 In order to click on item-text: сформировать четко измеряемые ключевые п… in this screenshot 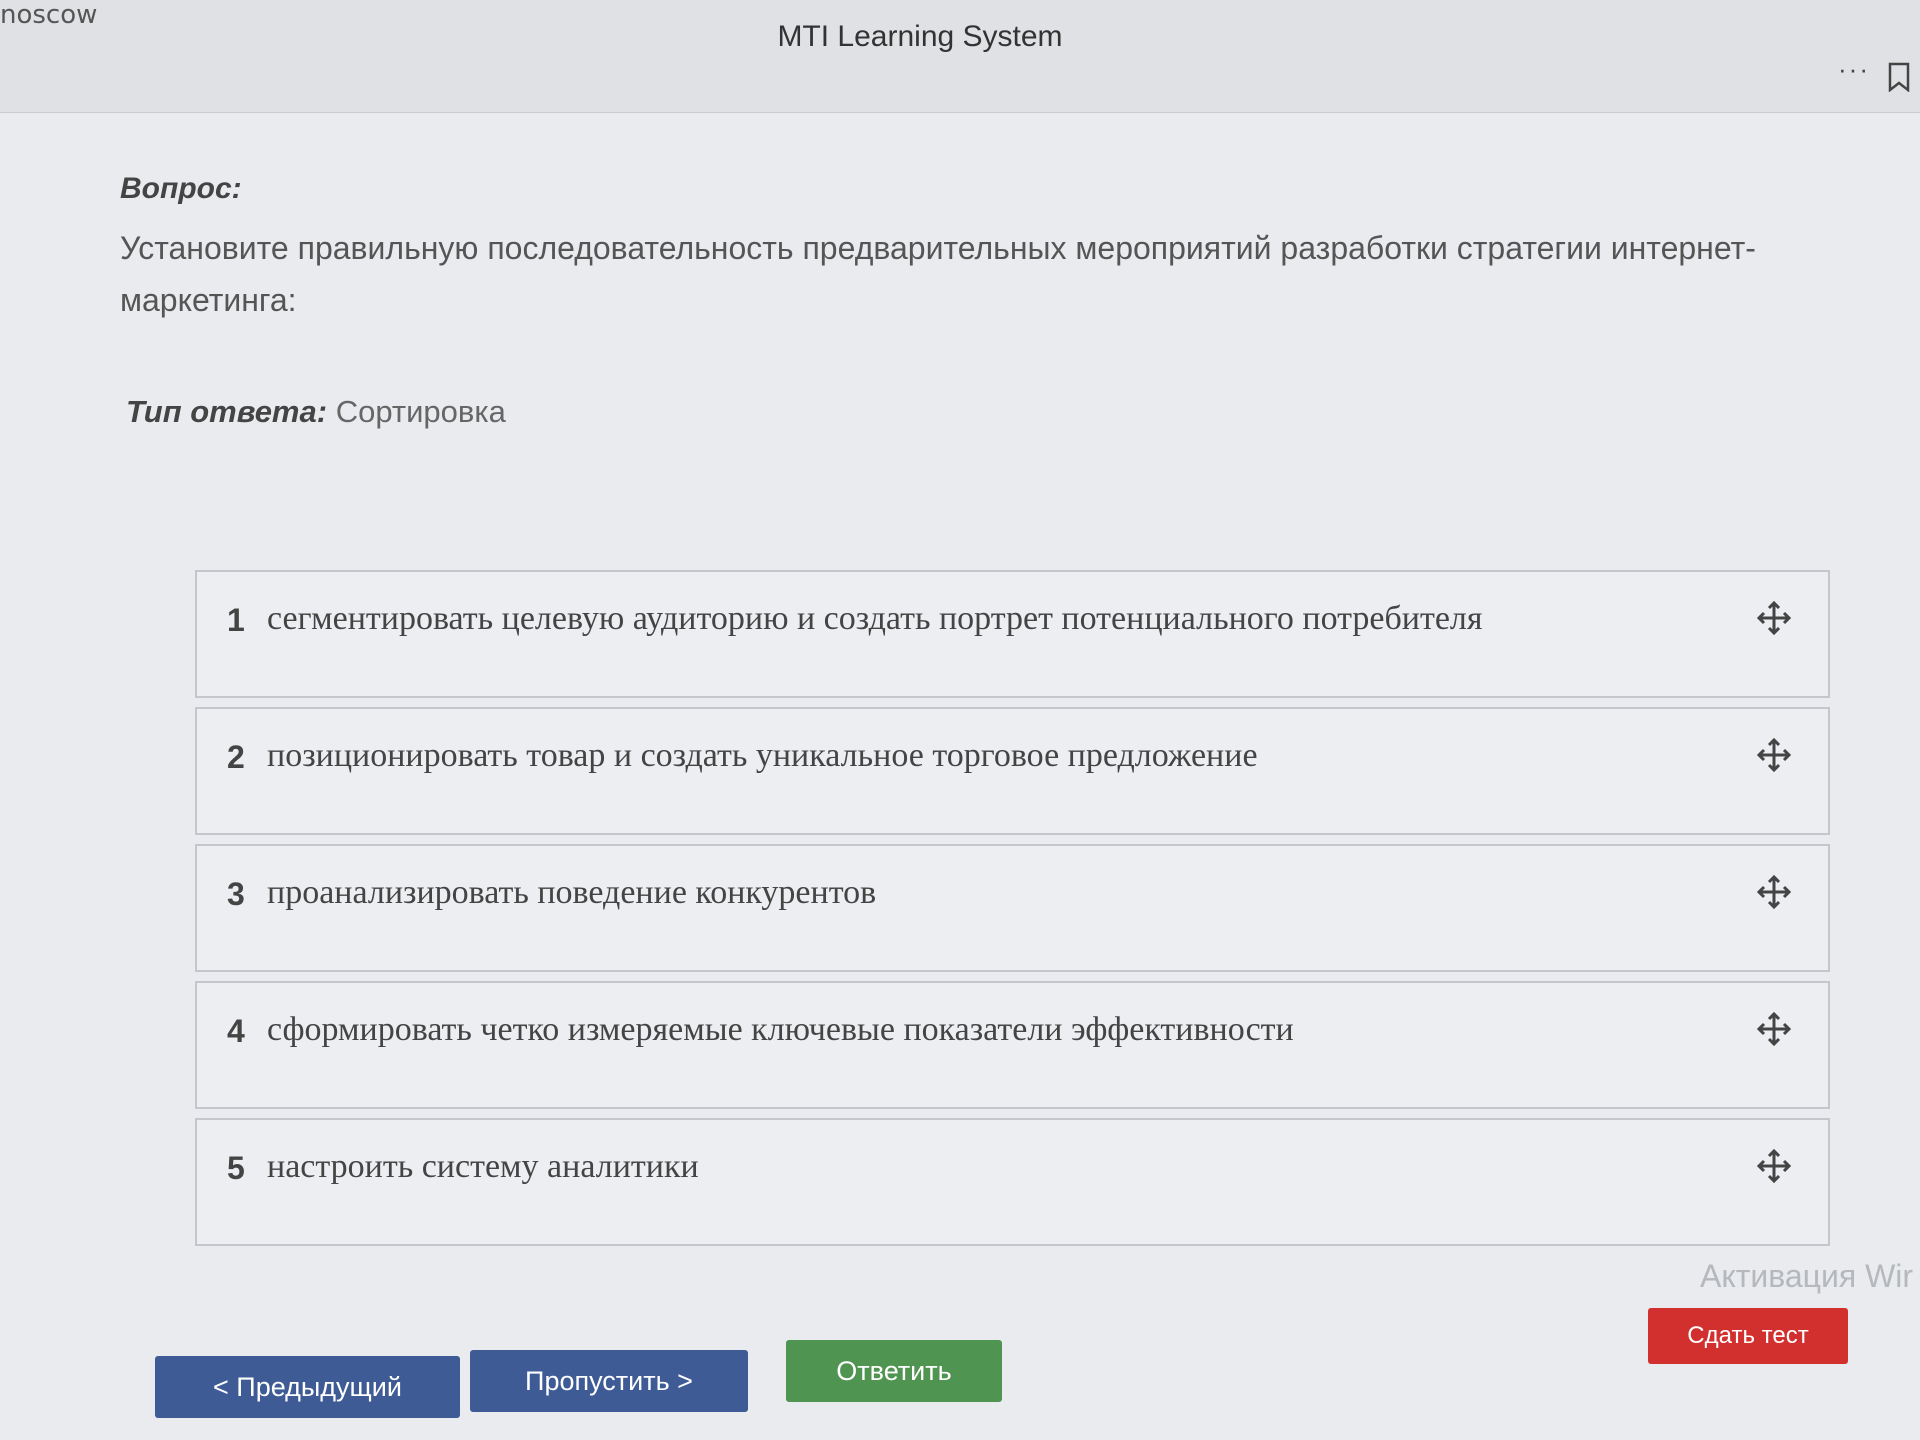, I will do `click(780, 1029)`.